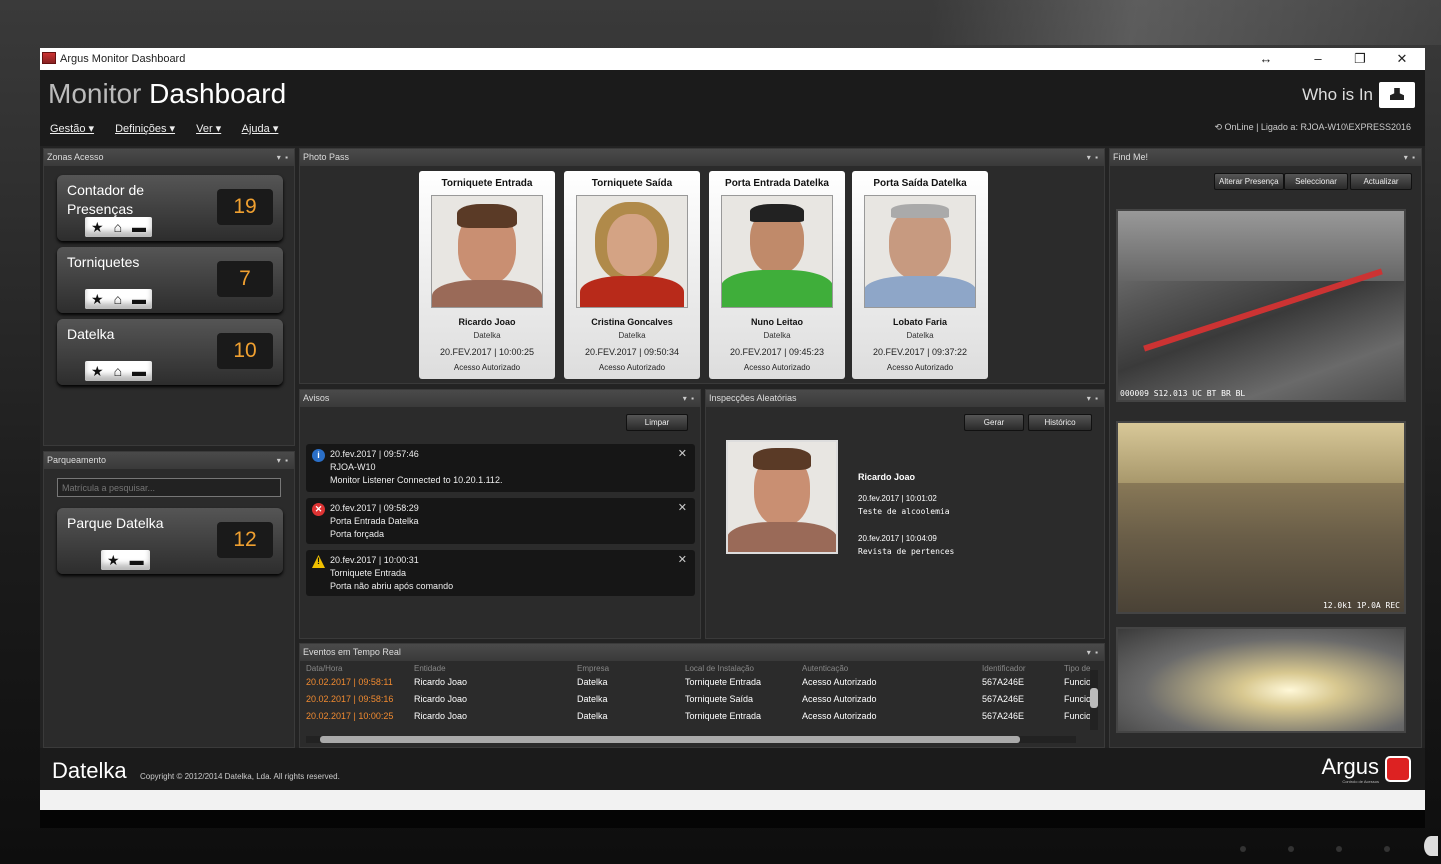  Describe the element at coordinates (1261, 517) in the screenshot. I see `camera-feed: 12.0k1 1P.0A REC` at that location.